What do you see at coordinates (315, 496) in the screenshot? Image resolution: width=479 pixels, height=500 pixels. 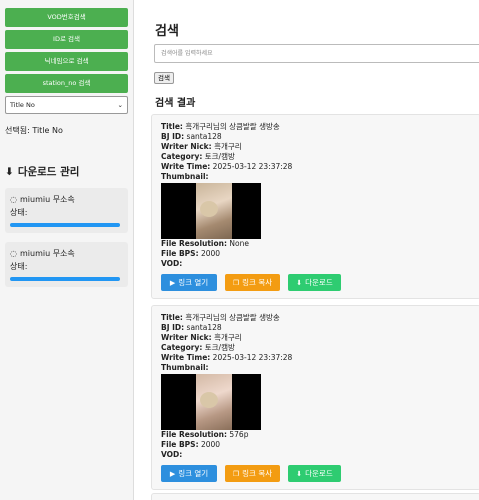 I see `result-card-partial` at bounding box center [315, 496].